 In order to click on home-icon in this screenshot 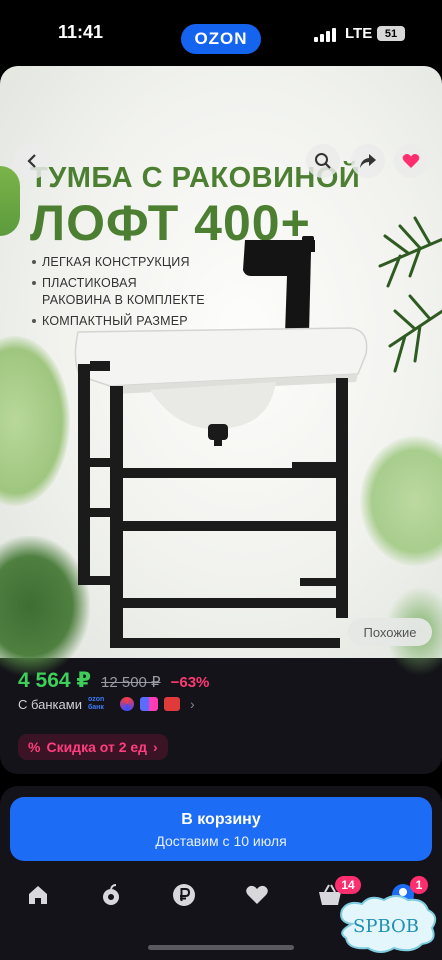, I will do `click(38, 895)`.